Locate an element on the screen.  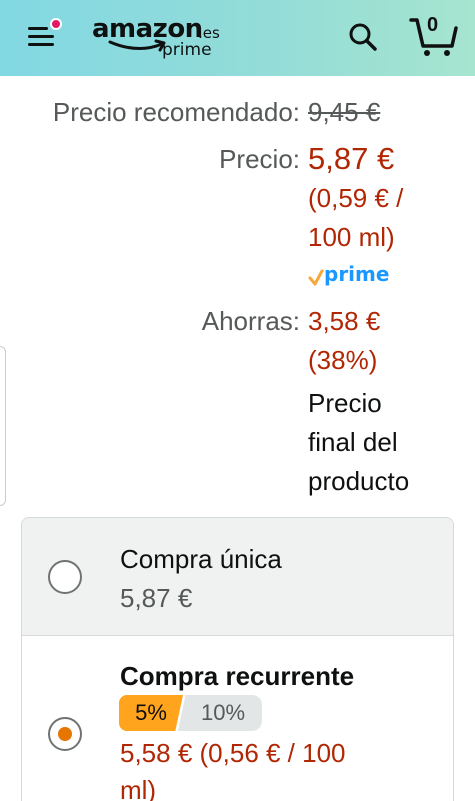
price-label: Precio: is located at coordinates (259, 159).